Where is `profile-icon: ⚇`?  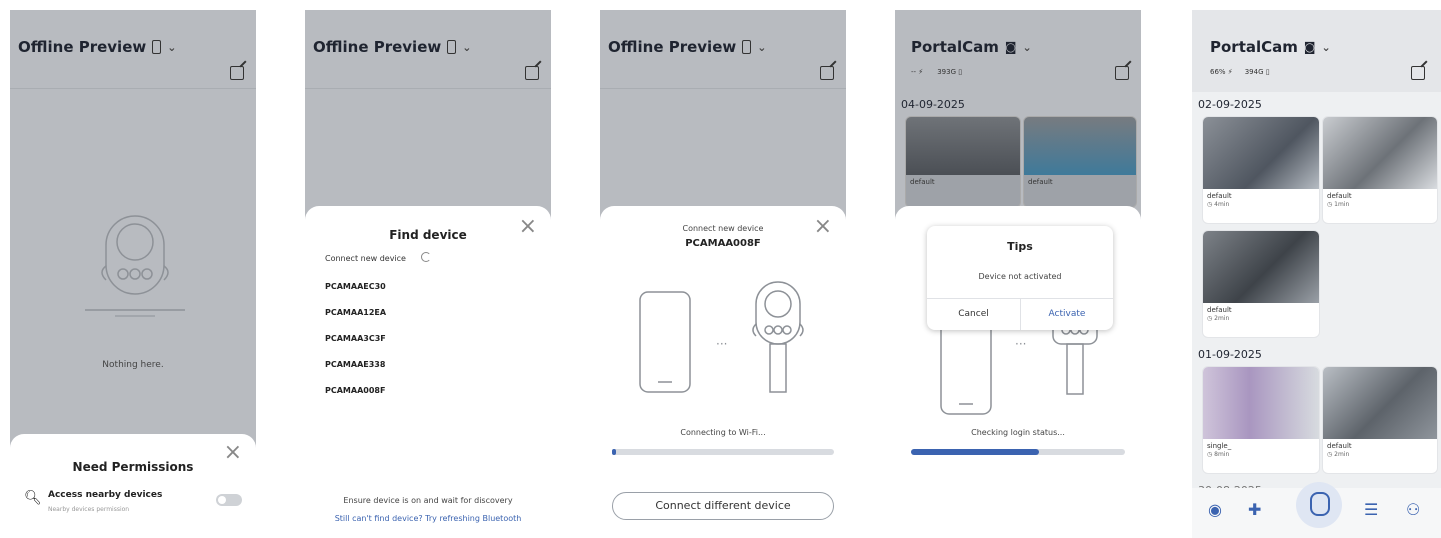
profile-icon: ⚇ is located at coordinates (1413, 509).